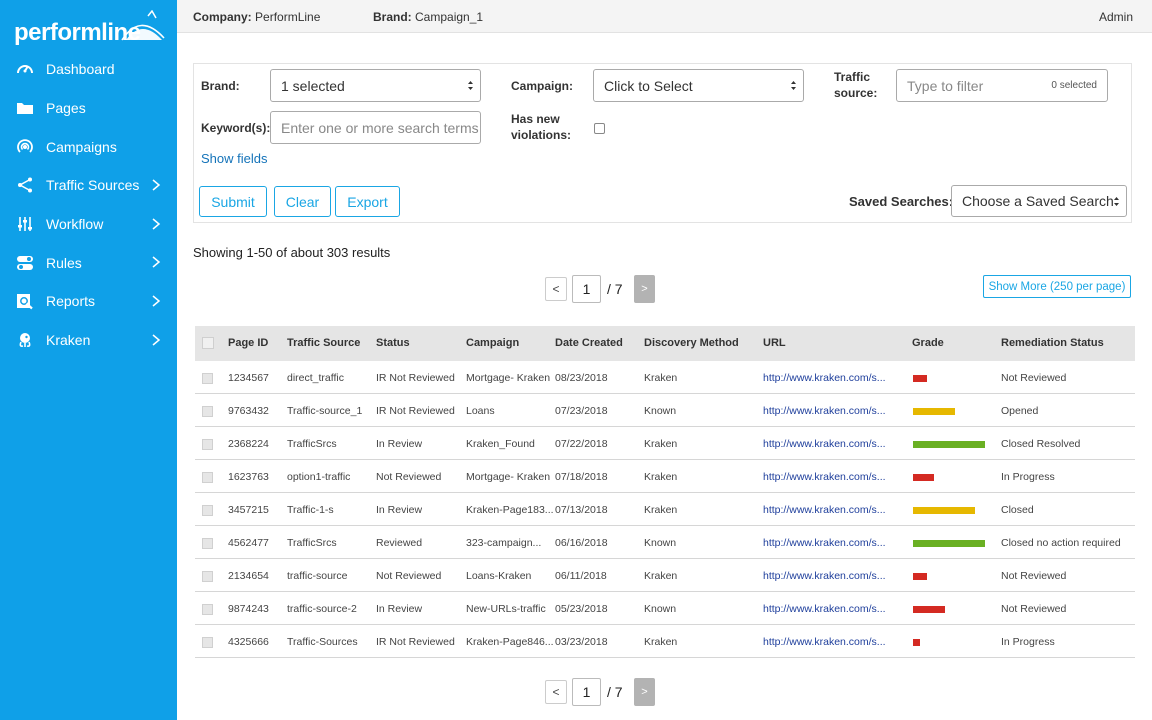 This screenshot has height=720, width=1152. Describe the element at coordinates (88, 262) in the screenshot. I see `sidebar-item-rules: Rules` at that location.